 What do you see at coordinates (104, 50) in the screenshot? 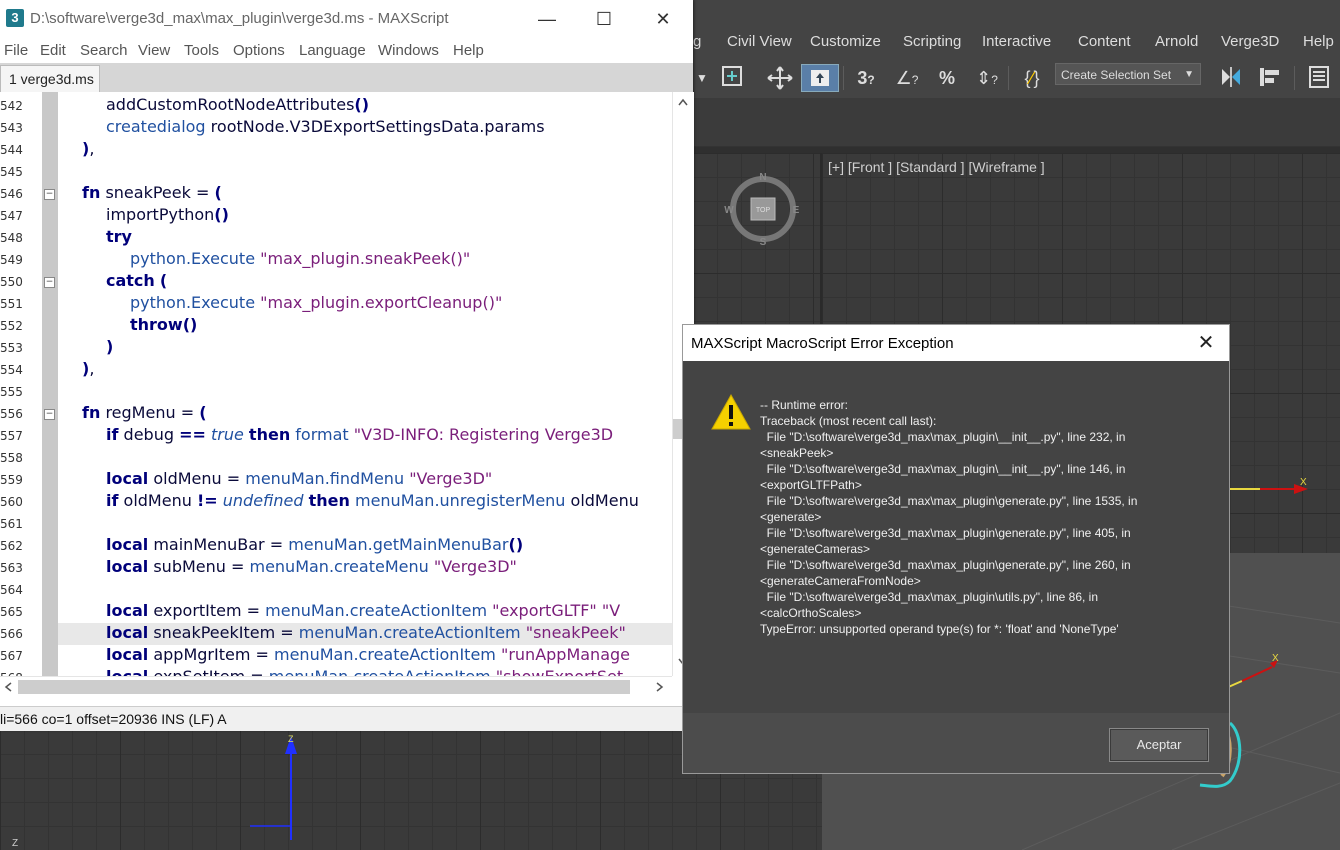
I see `menu-search: Search` at bounding box center [104, 50].